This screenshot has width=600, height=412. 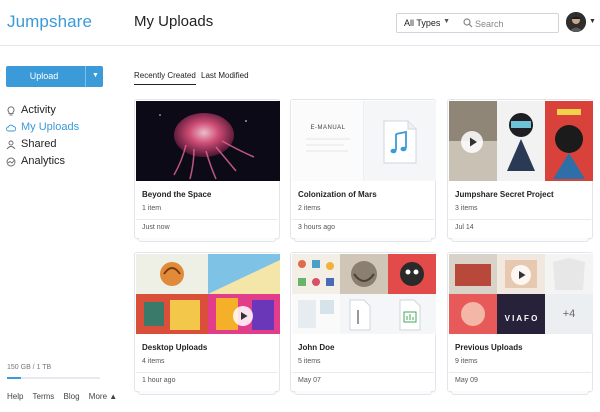 I want to click on sidebar-item-analytics: Analytics, so click(x=53, y=163).